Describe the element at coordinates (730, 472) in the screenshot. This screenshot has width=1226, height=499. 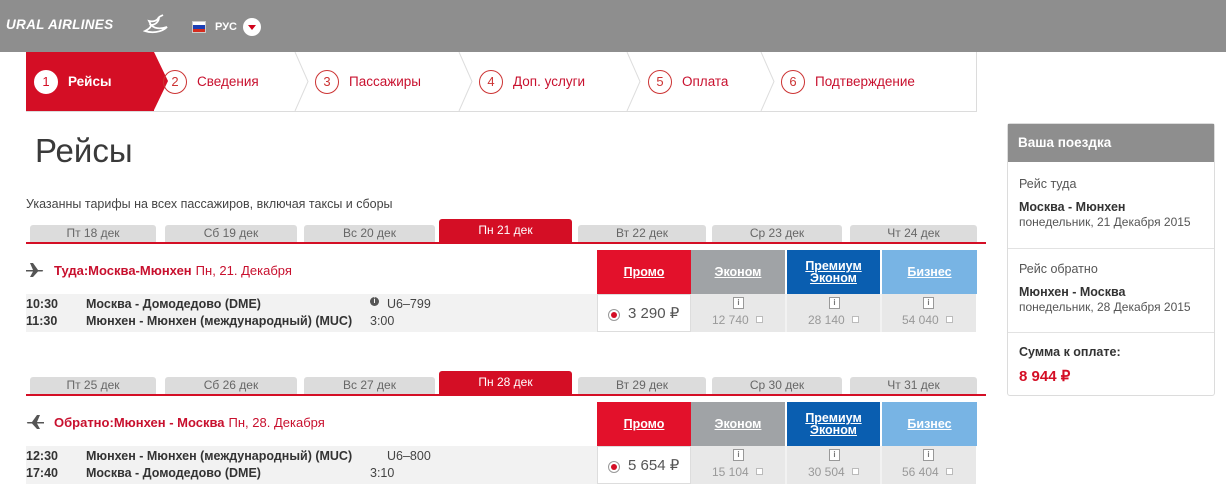
I see `economy-price: 15 104` at that location.